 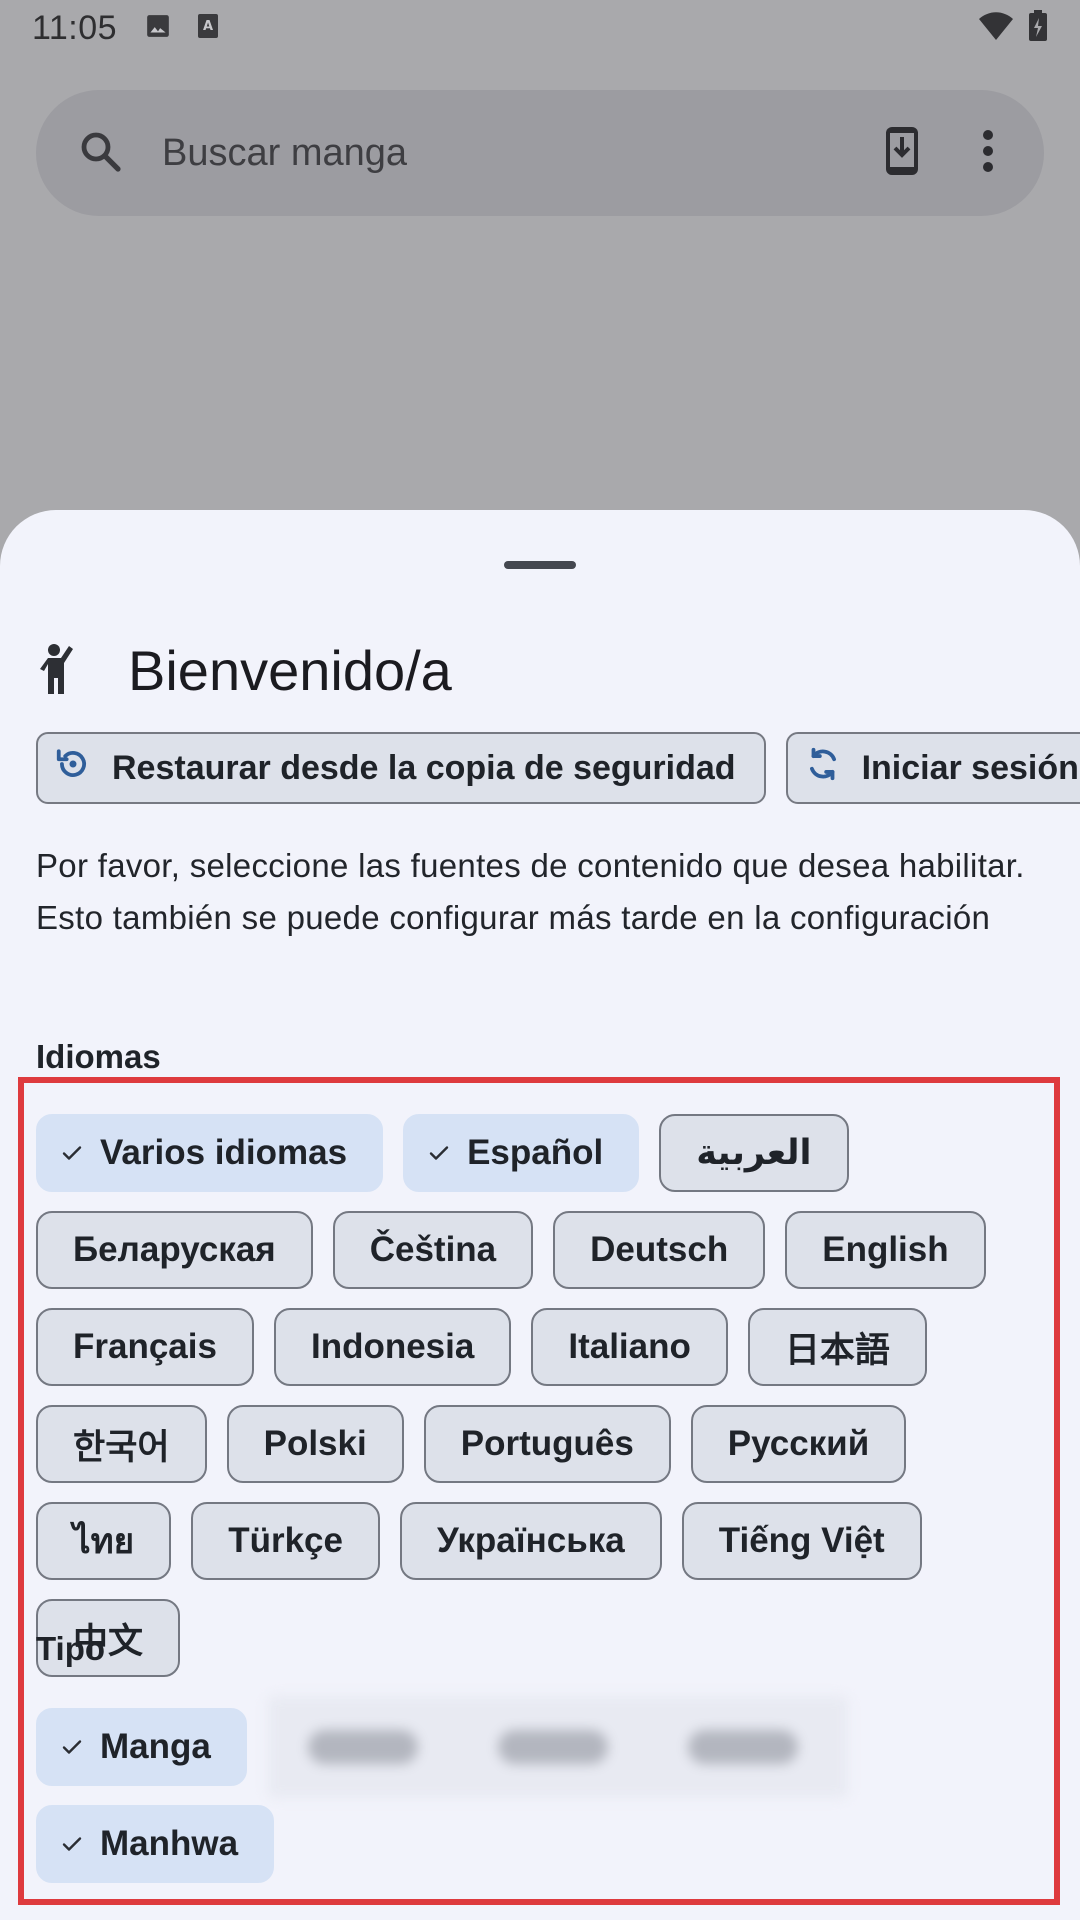 I want to click on chip-label: Italiano, so click(x=629, y=1346).